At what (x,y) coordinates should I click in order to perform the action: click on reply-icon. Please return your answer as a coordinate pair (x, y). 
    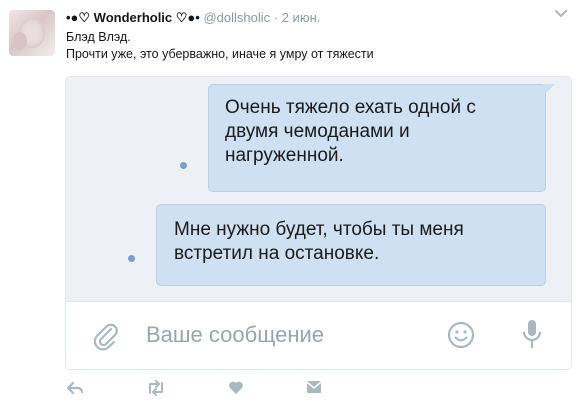
    Looking at the image, I should click on (75, 388).